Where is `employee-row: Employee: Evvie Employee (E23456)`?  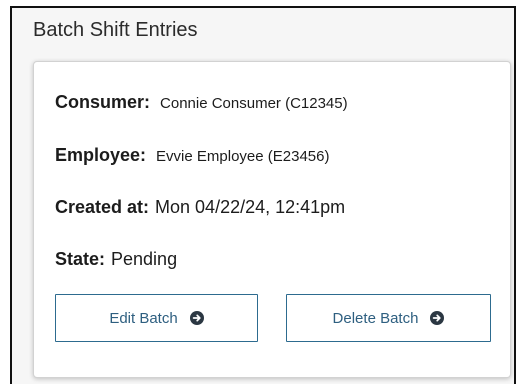 employee-row: Employee: Evvie Employee (E23456) is located at coordinates (192, 155).